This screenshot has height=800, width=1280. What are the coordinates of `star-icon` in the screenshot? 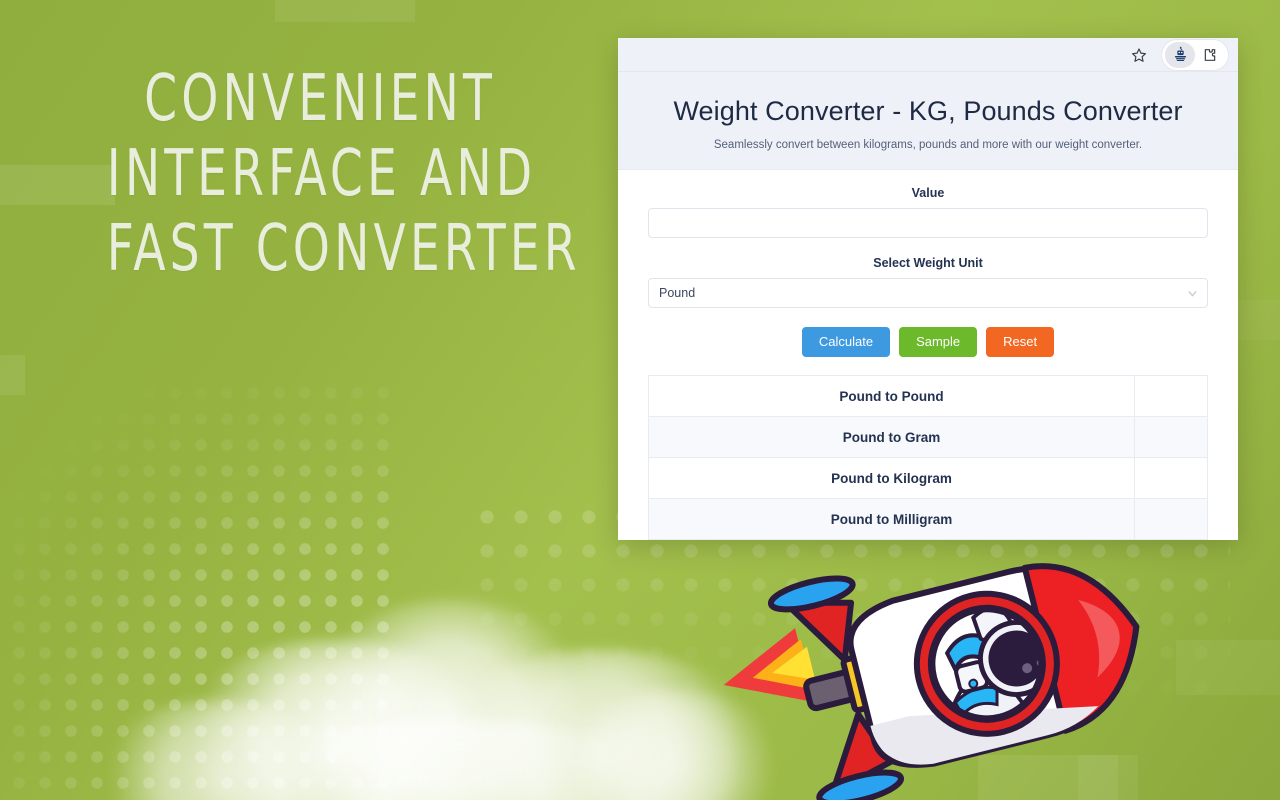 It's located at (1139, 55).